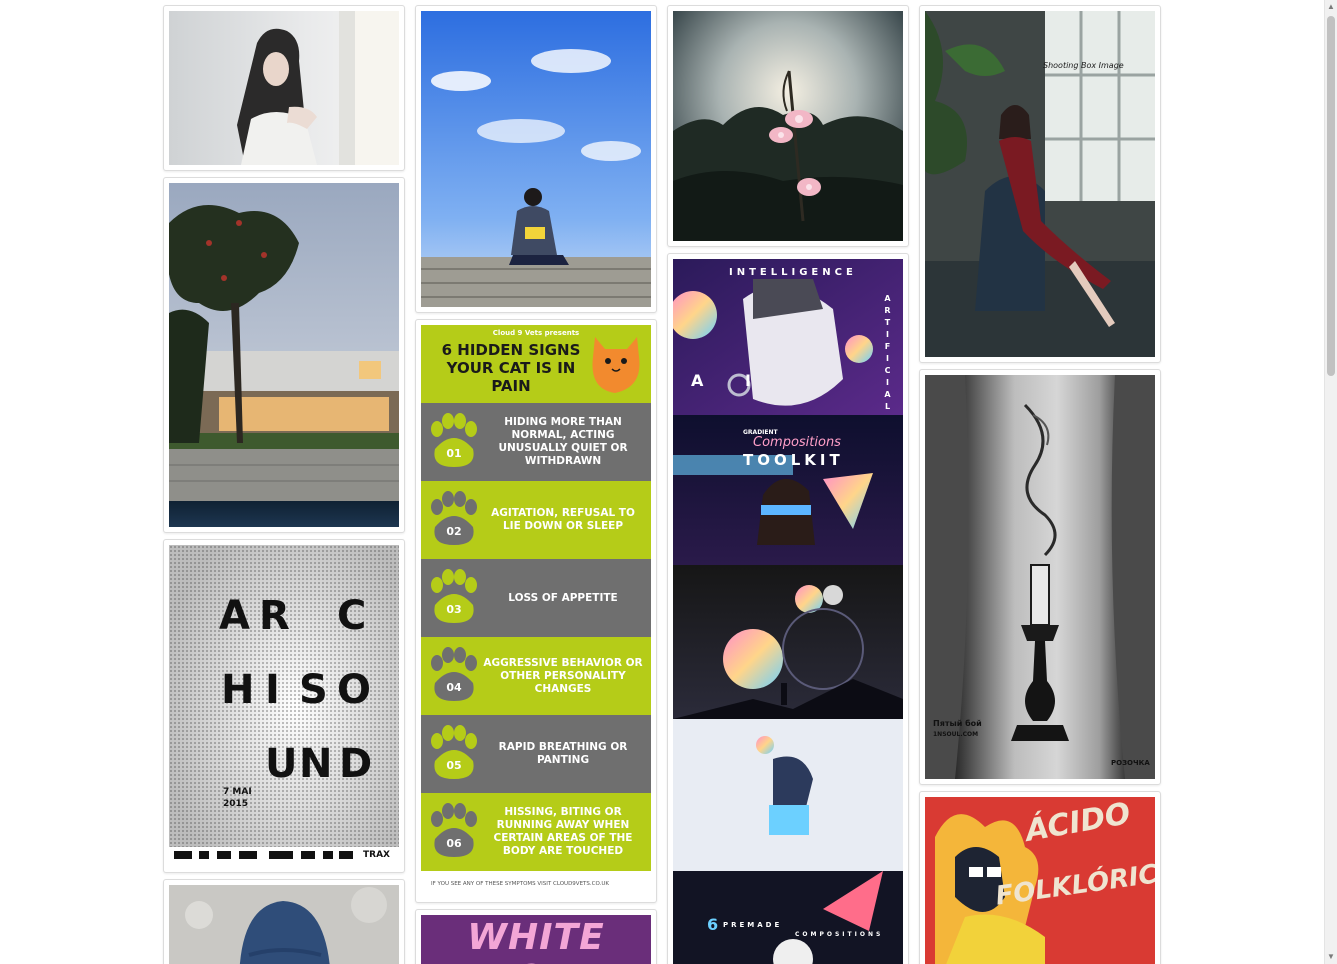 The image size is (1337, 964). I want to click on sign-number: 02, so click(454, 531).